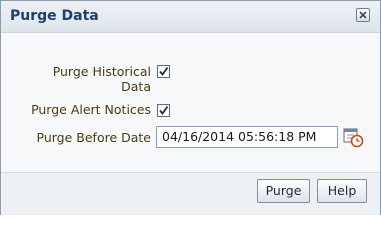  I want to click on purge-alerts-label: Purge Alert Notices, so click(91, 109).